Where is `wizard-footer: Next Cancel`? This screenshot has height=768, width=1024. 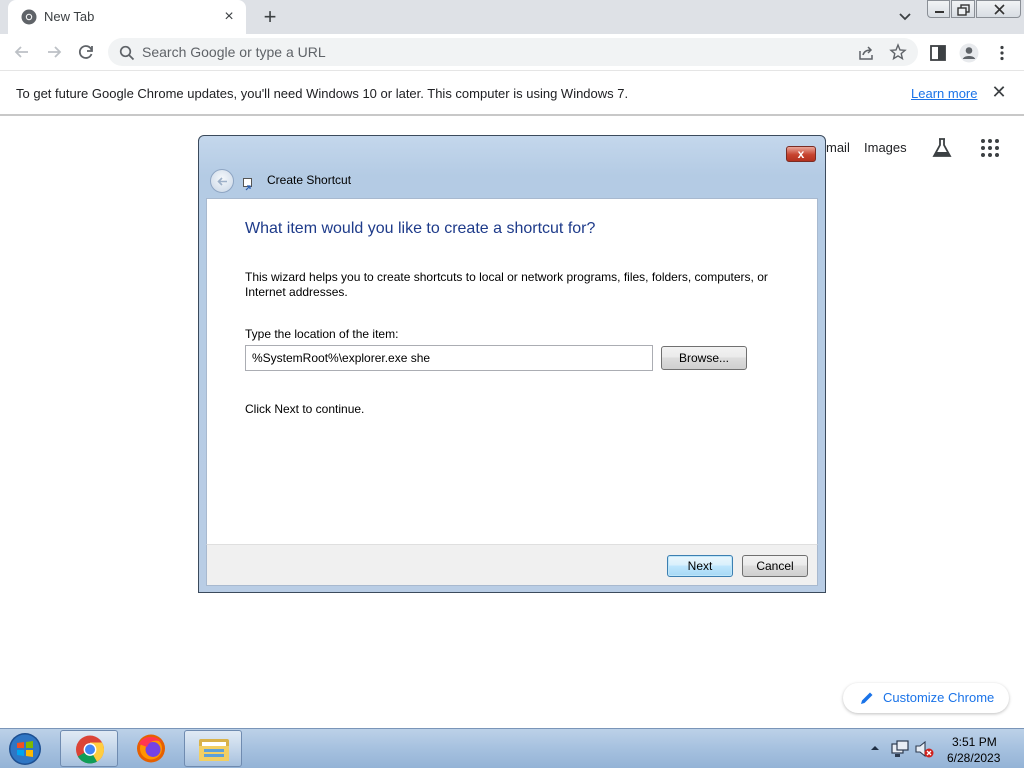
wizard-footer: Next Cancel is located at coordinates (512, 565).